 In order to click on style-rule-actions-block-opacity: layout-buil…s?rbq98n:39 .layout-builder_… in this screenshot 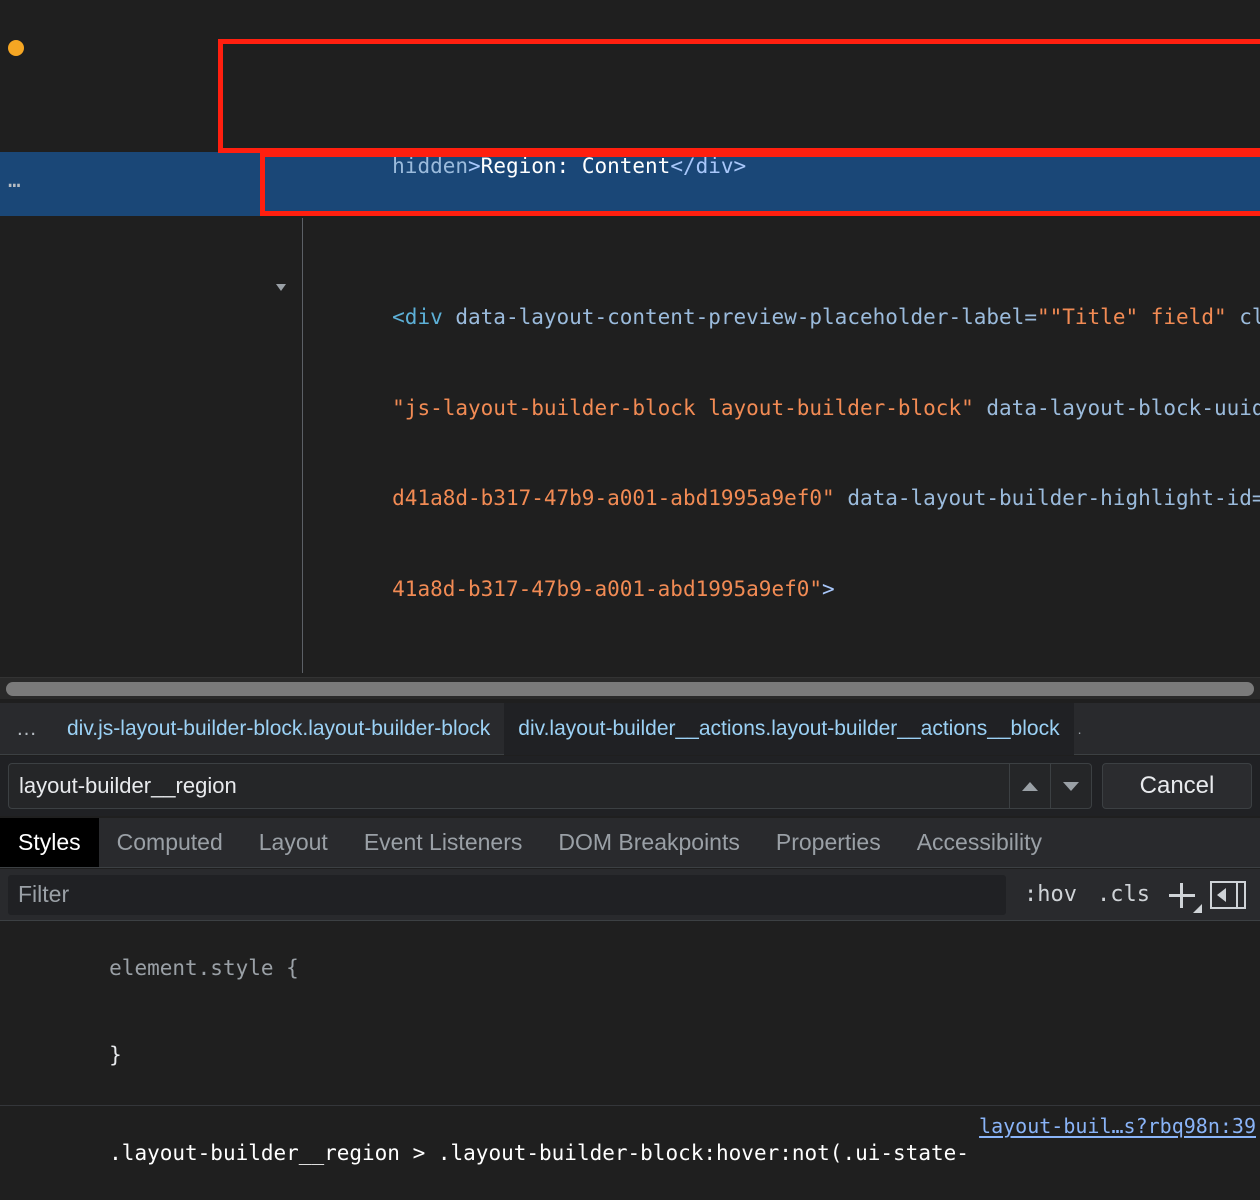, I will do `click(630, 1153)`.